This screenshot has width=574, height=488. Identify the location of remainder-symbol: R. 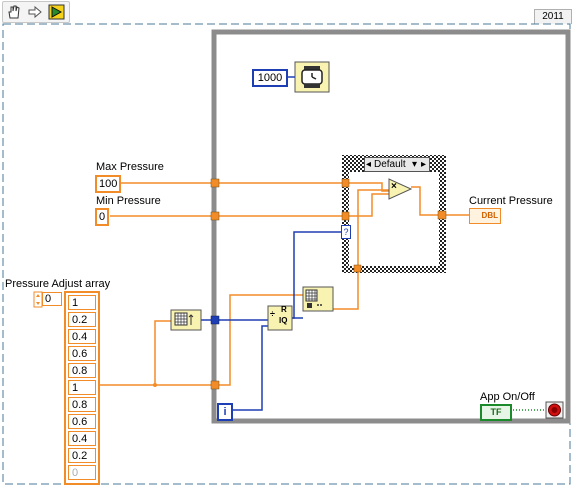
(284, 309).